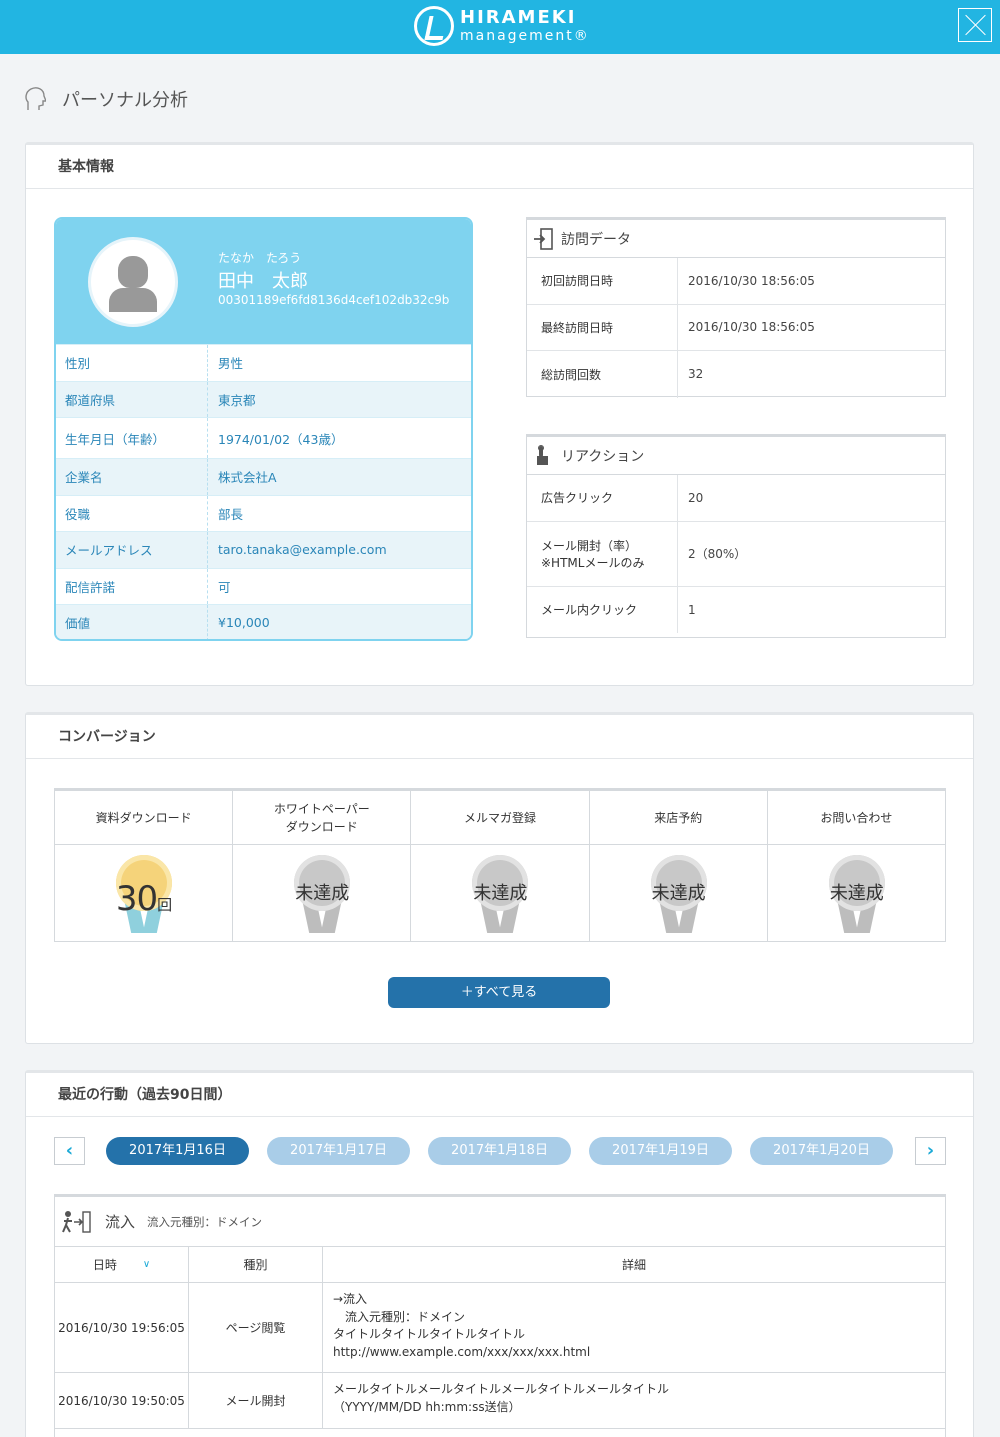  What do you see at coordinates (334, 300) in the screenshot?
I see `user-id: 00301189ef6fd8136d4cef102db32c9b` at bounding box center [334, 300].